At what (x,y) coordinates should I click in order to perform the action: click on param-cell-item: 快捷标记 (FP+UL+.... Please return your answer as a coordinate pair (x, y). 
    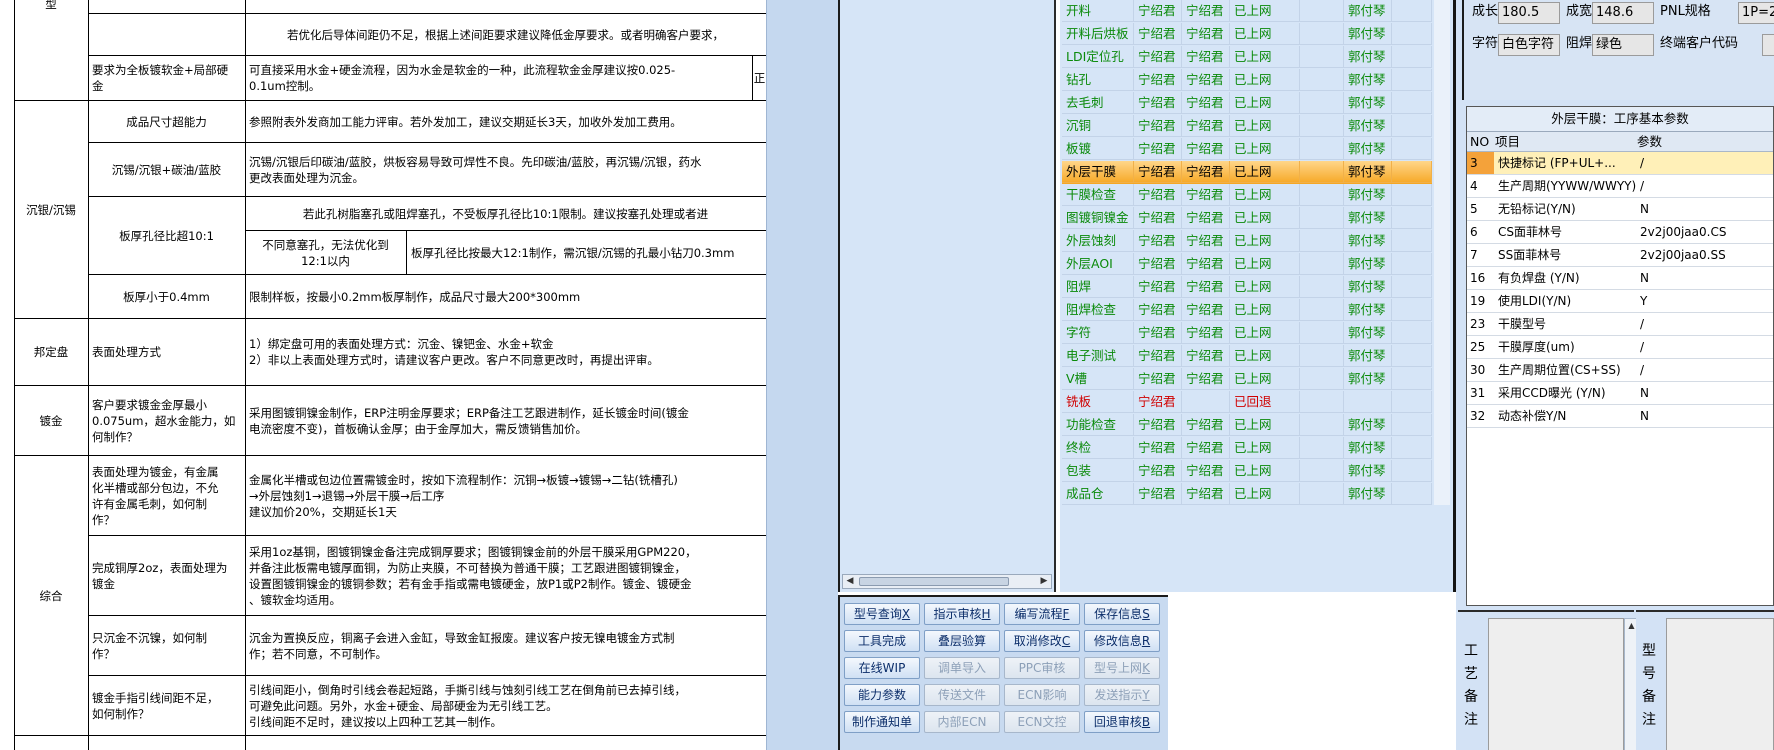
    Looking at the image, I should click on (1557, 163).